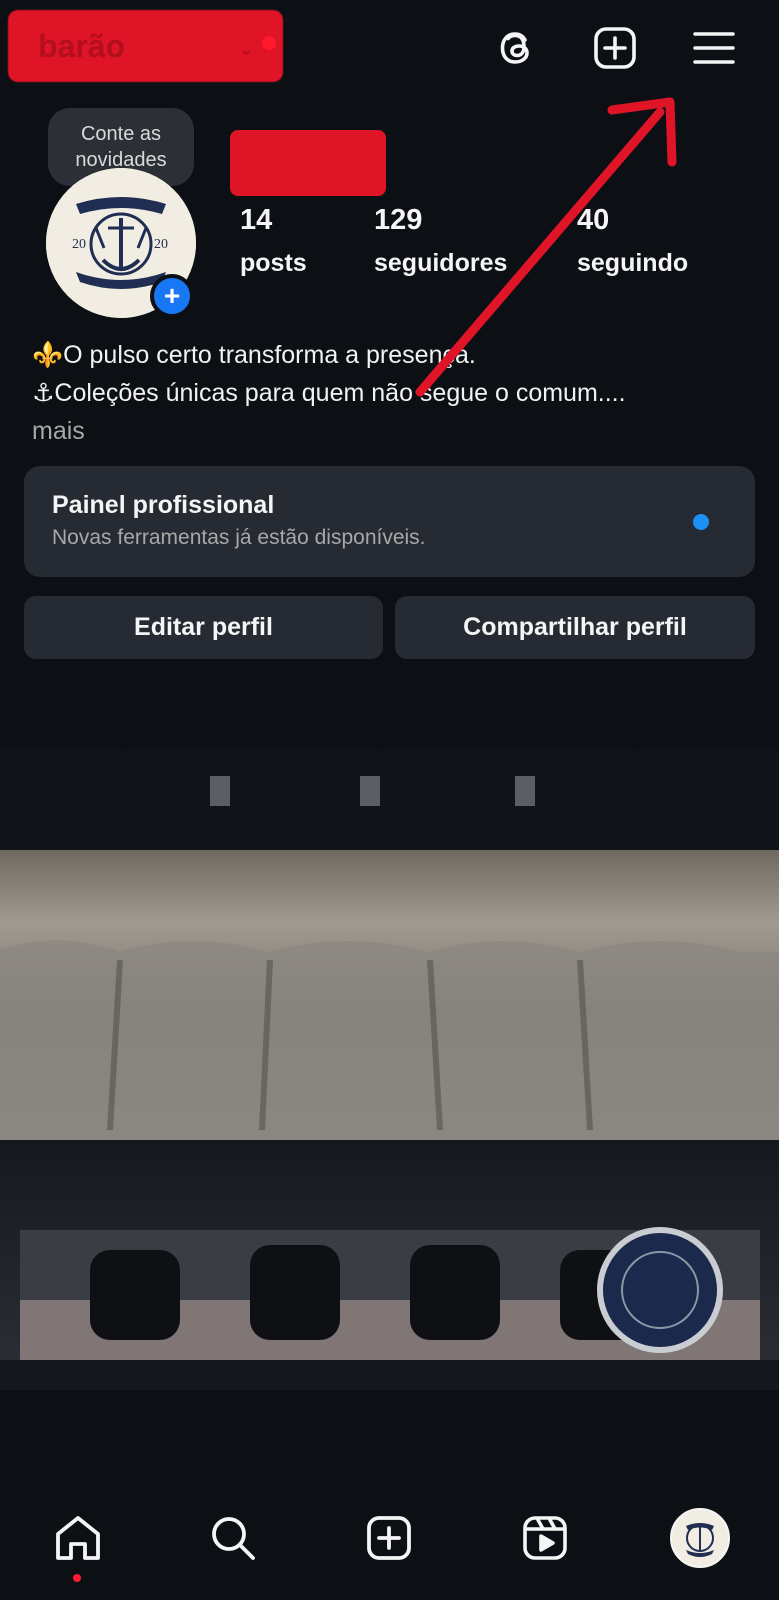  Describe the element at coordinates (714, 48) in the screenshot. I see `hamburger-menu-icon` at that location.